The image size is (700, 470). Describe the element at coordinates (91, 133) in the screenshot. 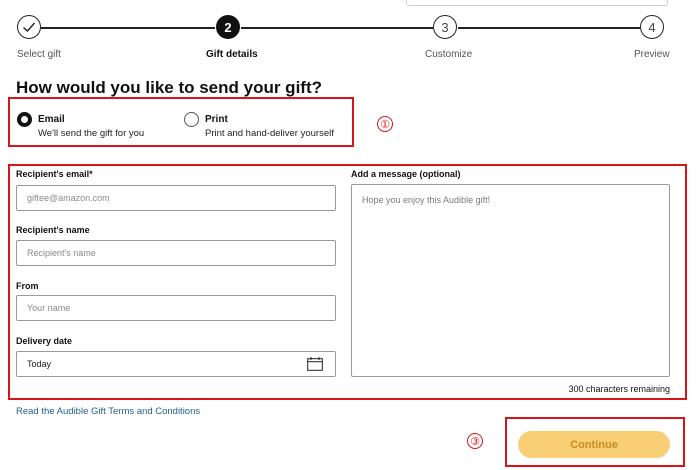

I see `email-option-description: We'll send the gift for you` at that location.